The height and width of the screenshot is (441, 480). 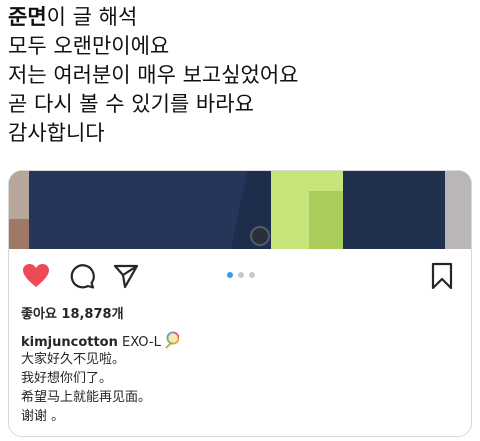 What do you see at coordinates (43, 416) in the screenshot?
I see `caption-line: 谢谢 。` at bounding box center [43, 416].